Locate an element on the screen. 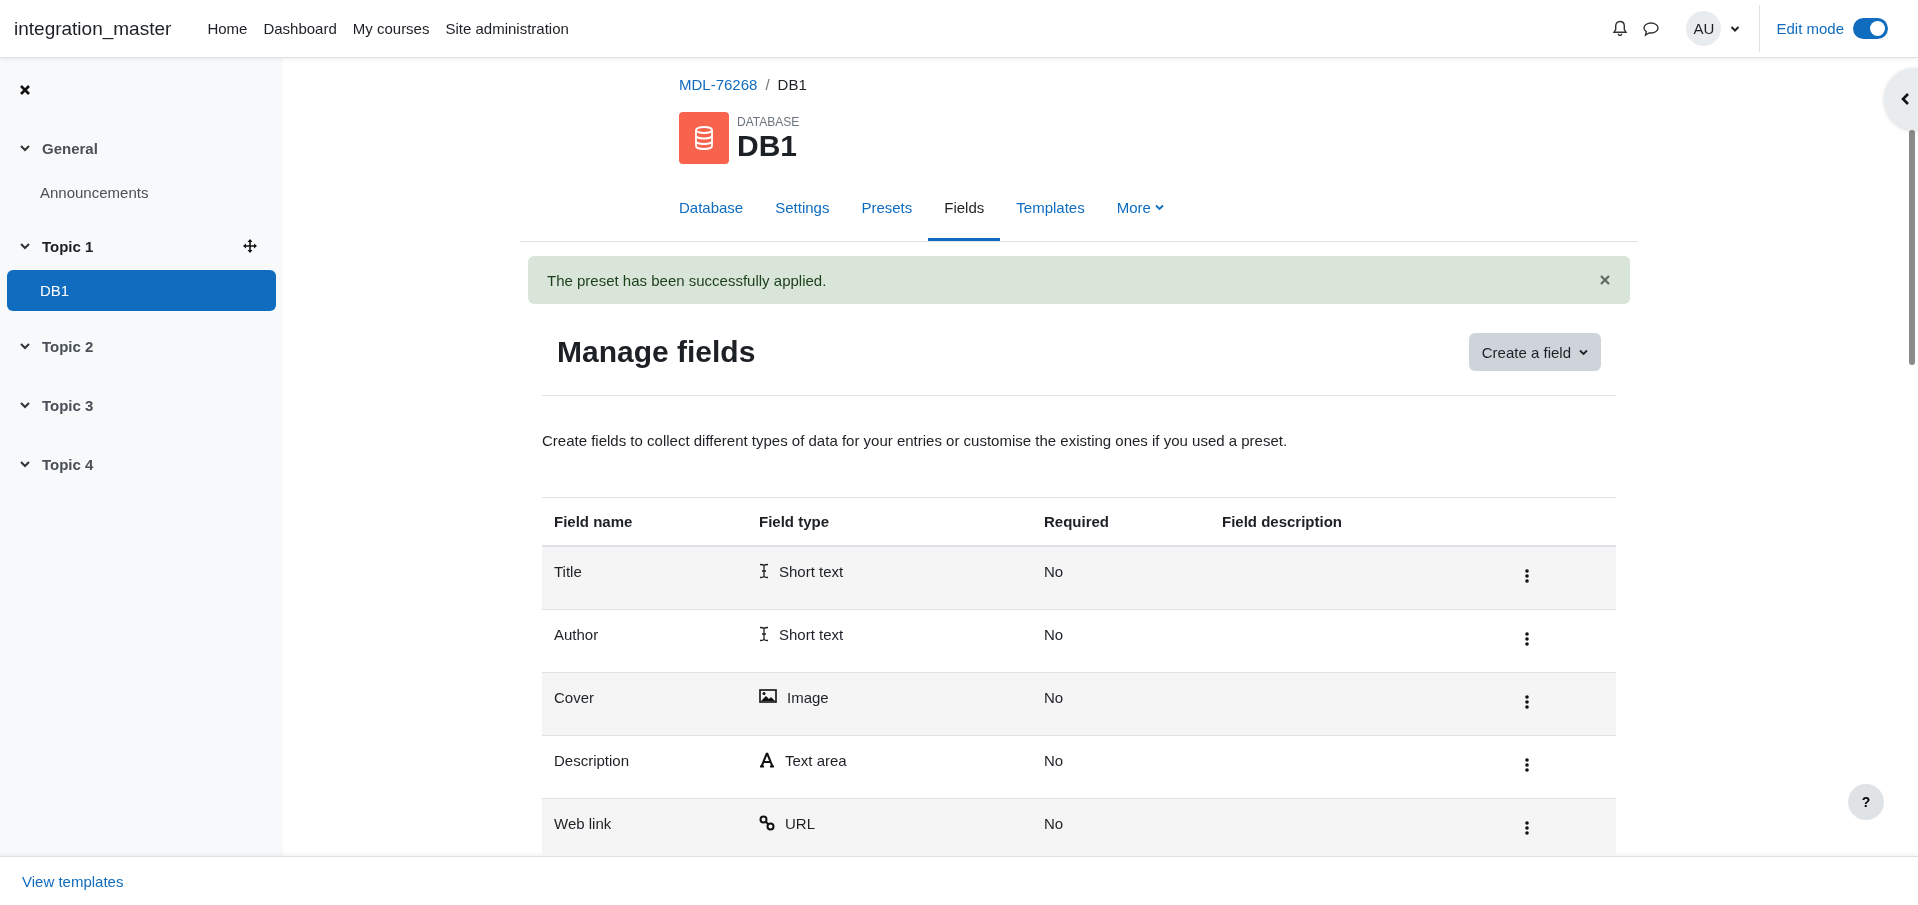 This screenshot has height=905, width=1918. chat-bubble-icon is located at coordinates (1651, 28).